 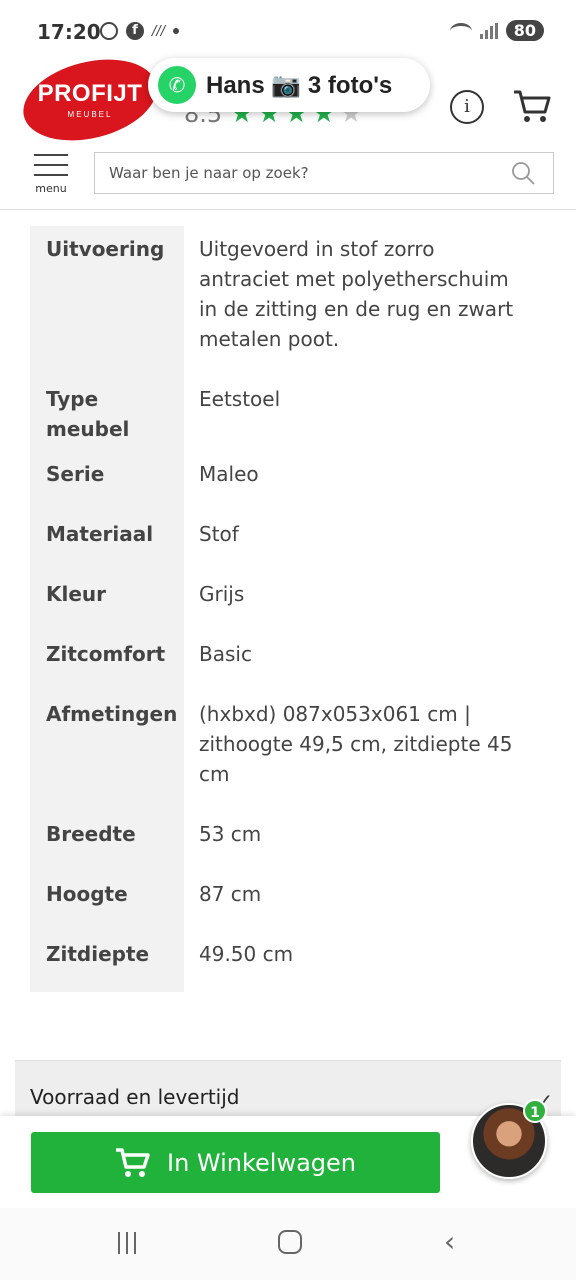 I want to click on status-system-icons: 80, so click(x=496, y=30).